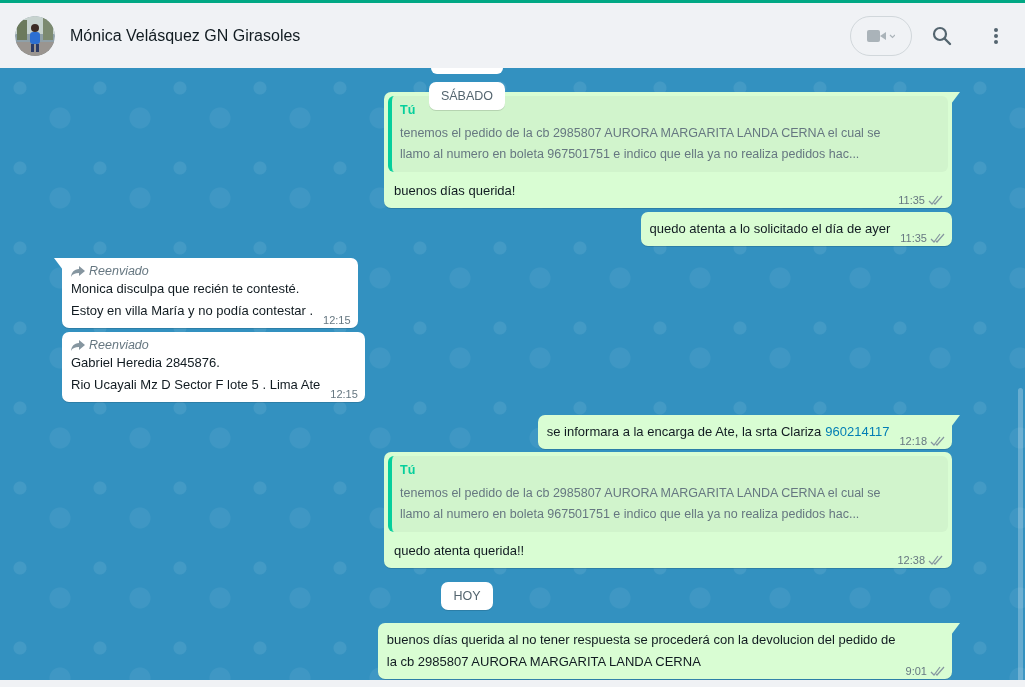 This screenshot has height=687, width=1025. What do you see at coordinates (684, 432) in the screenshot?
I see `message-text: se informara a la encarga de Ate, la srta Clariza` at bounding box center [684, 432].